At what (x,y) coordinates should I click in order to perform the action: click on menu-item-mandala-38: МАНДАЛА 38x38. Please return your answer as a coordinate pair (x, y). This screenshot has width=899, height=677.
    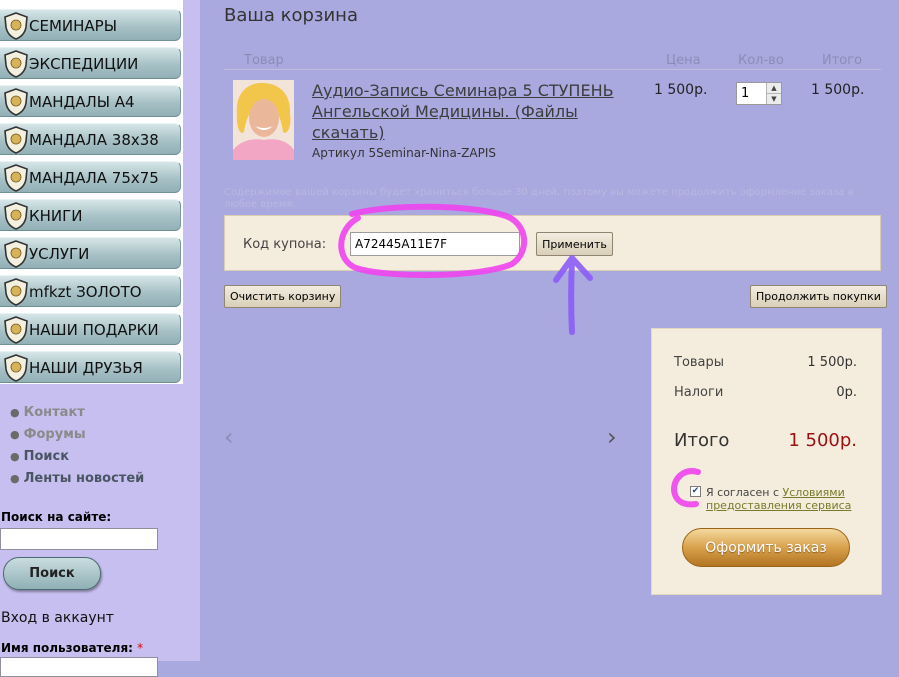
    Looking at the image, I should click on (90, 139).